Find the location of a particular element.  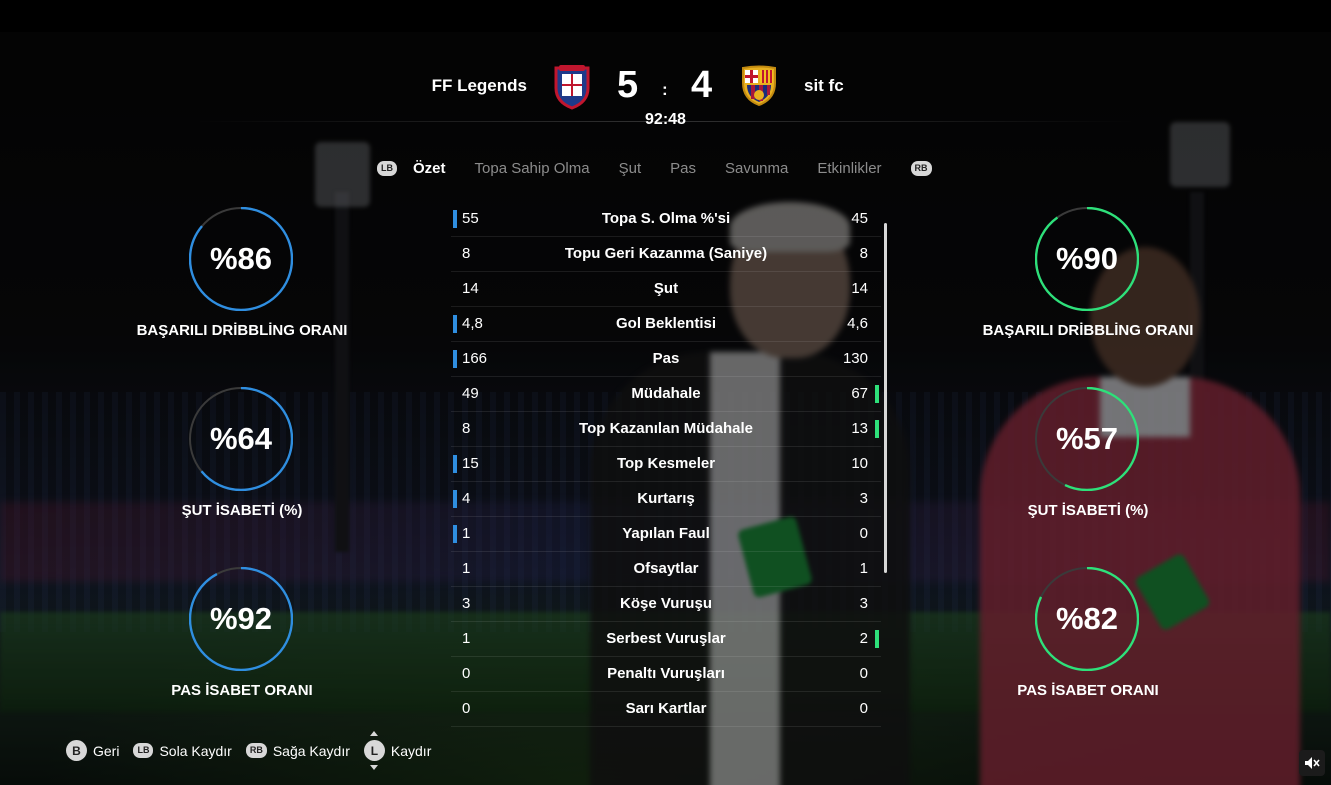

home-pass-accuracy-label: PAS İSABET ORANI is located at coordinates (242, 690).